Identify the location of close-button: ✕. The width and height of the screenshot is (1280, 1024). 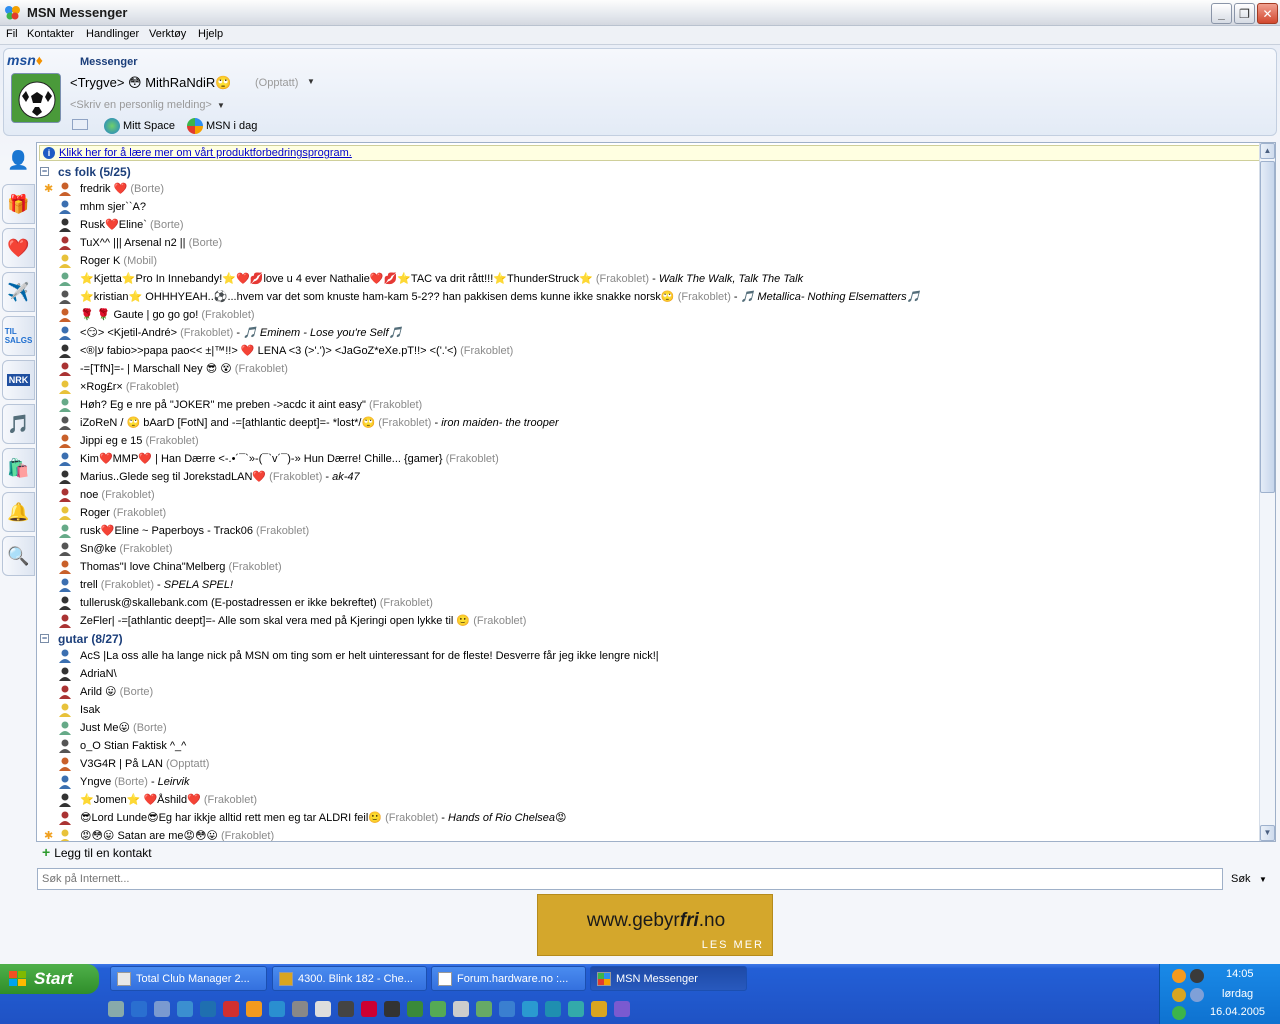
(1267, 13).